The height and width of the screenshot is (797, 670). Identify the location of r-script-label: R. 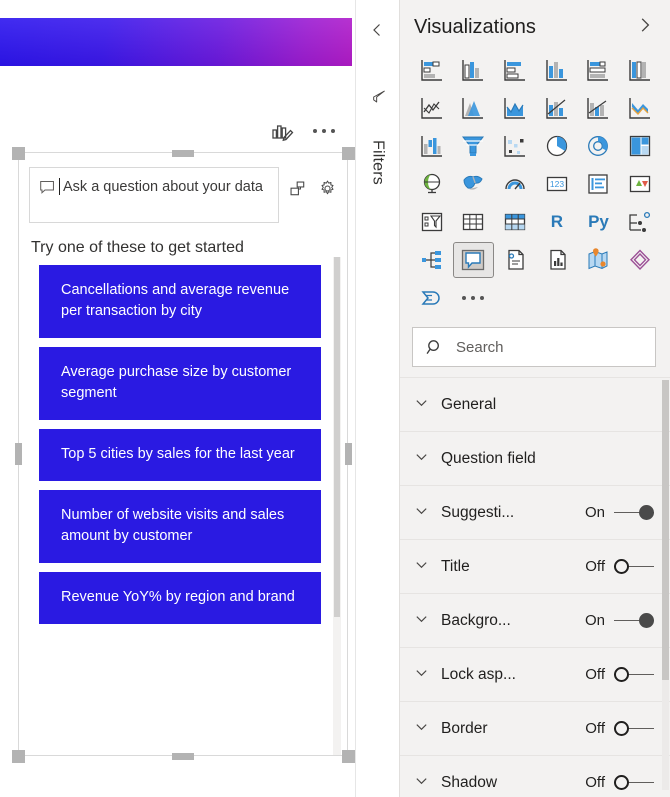
(556, 221).